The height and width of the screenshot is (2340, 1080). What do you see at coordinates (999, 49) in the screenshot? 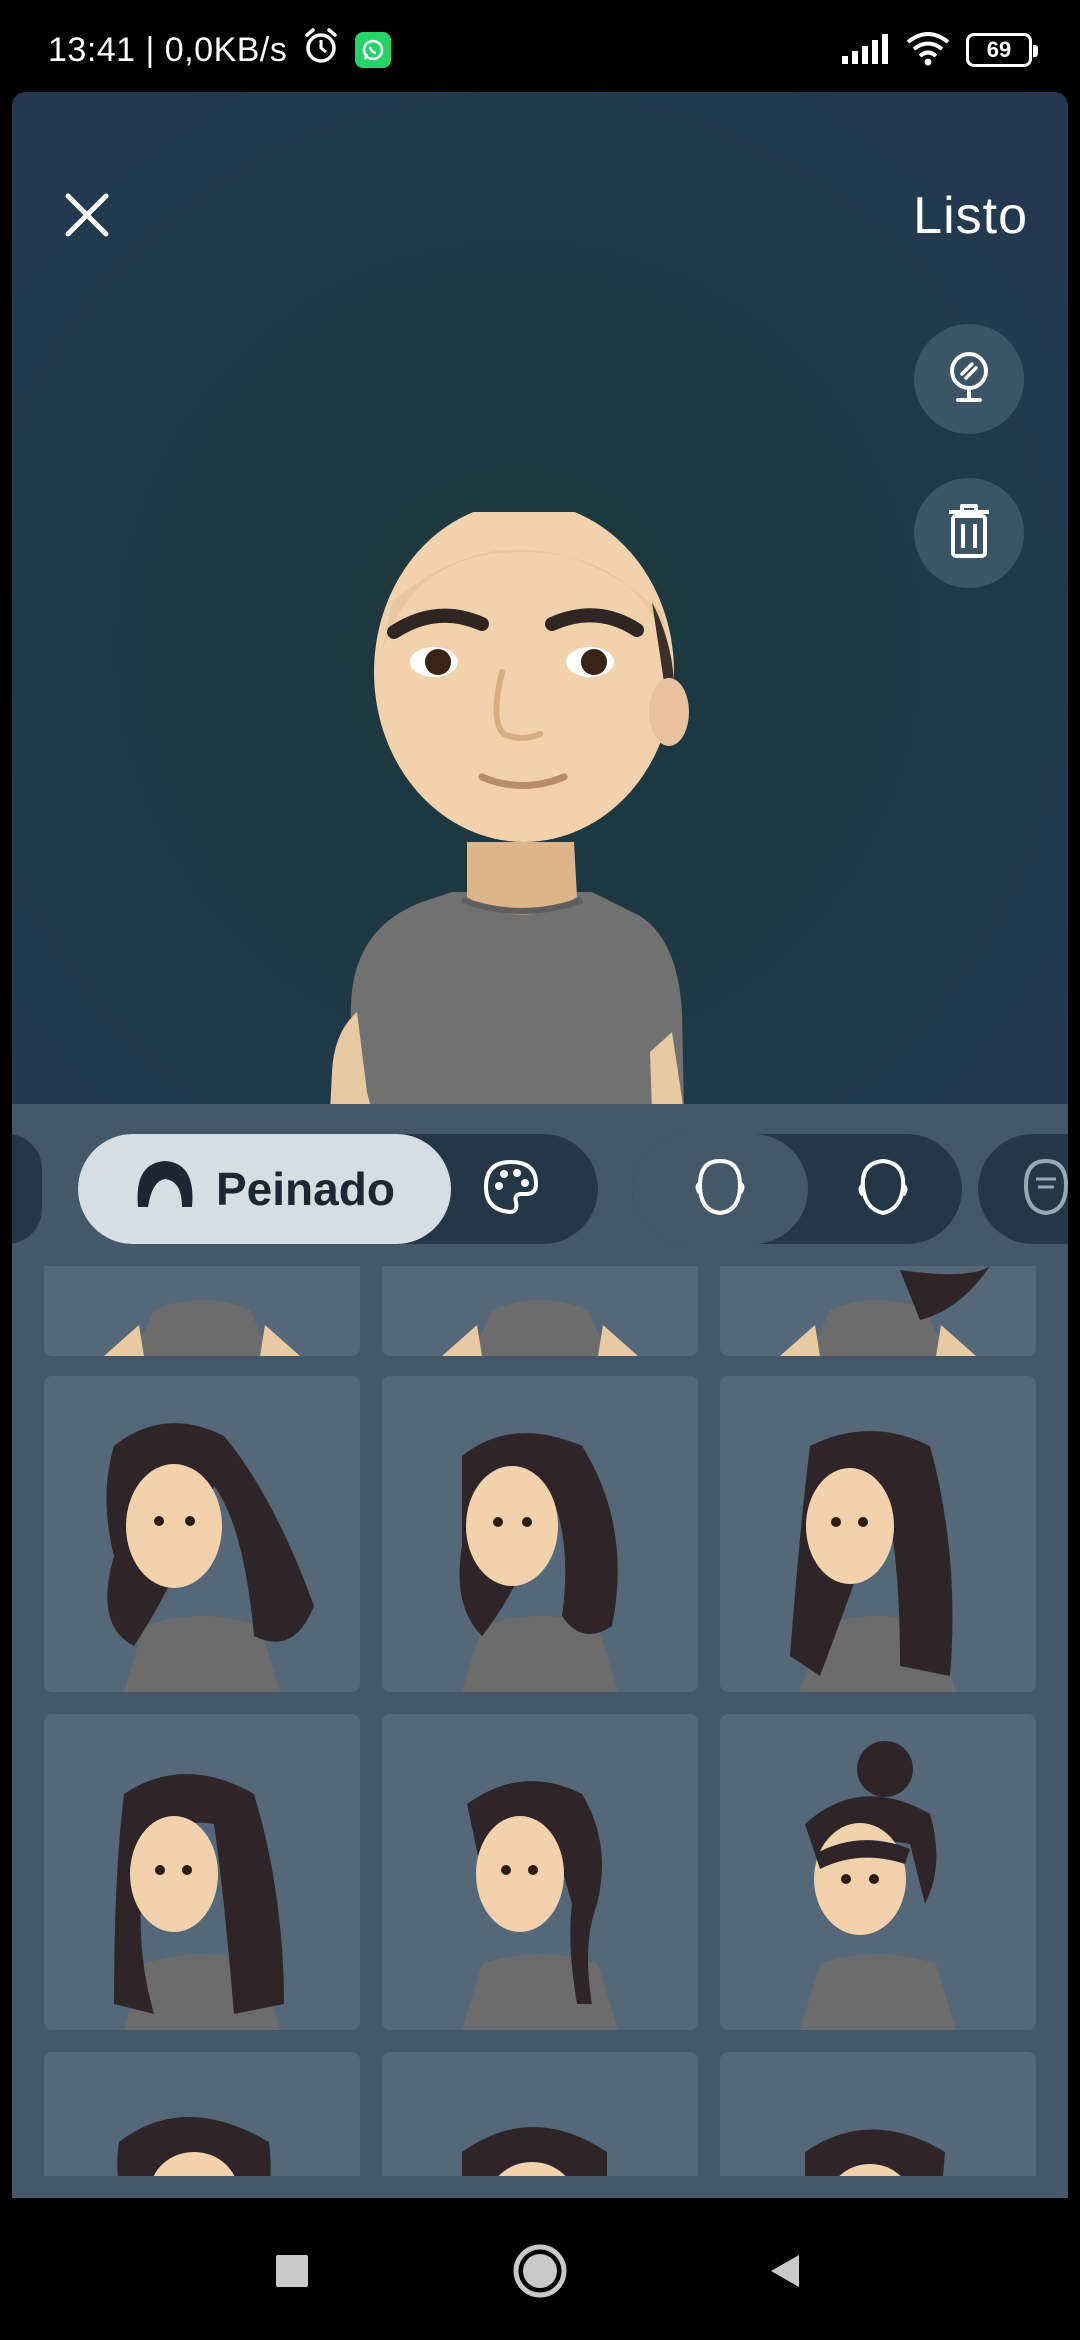
I see `battery-level: 69` at bounding box center [999, 49].